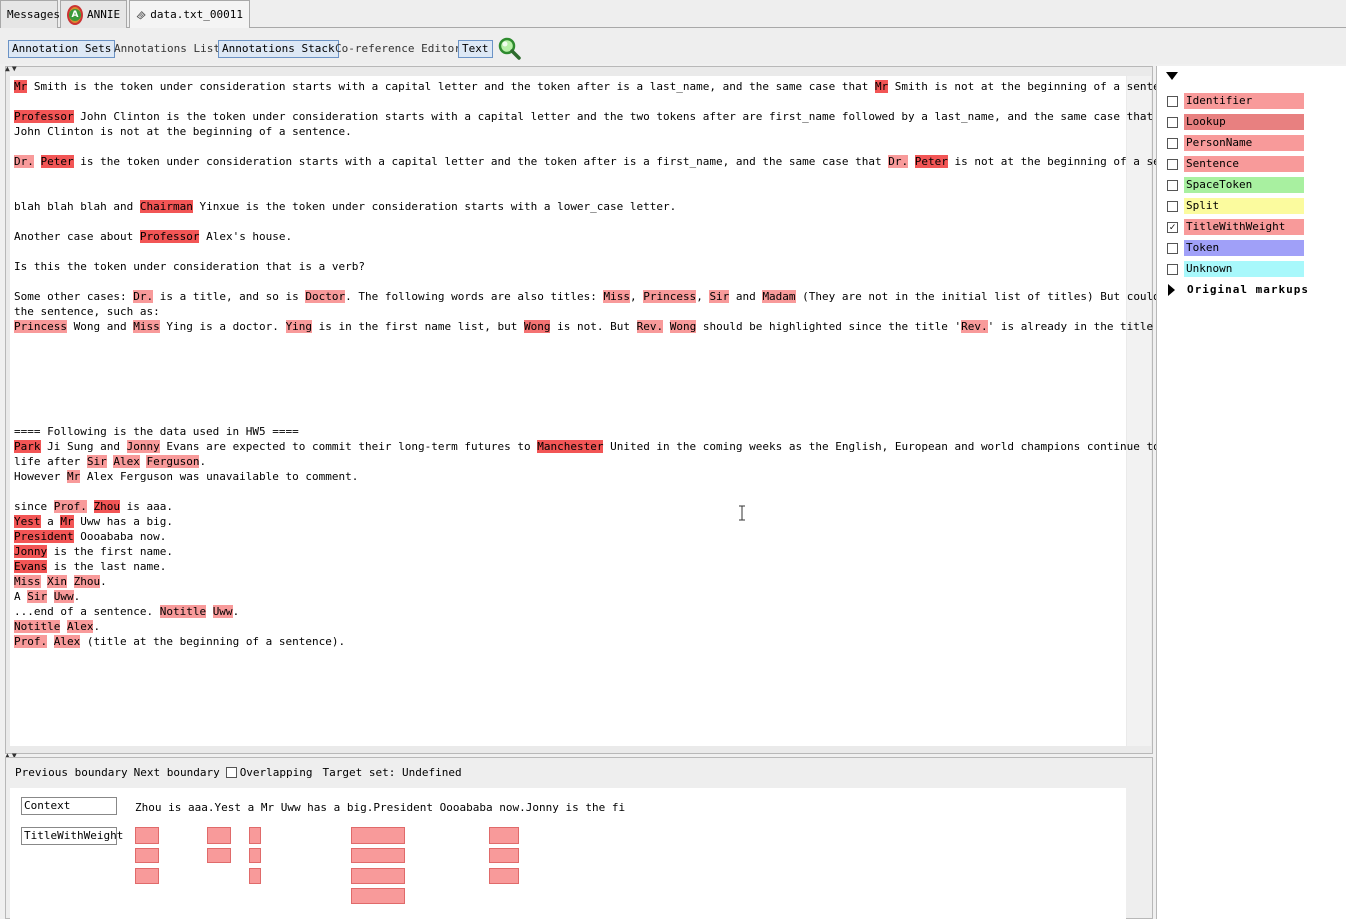 Image resolution: width=1346 pixels, height=919 pixels. Describe the element at coordinates (1235, 248) in the screenshot. I see `annotation-type-row: Token` at that location.